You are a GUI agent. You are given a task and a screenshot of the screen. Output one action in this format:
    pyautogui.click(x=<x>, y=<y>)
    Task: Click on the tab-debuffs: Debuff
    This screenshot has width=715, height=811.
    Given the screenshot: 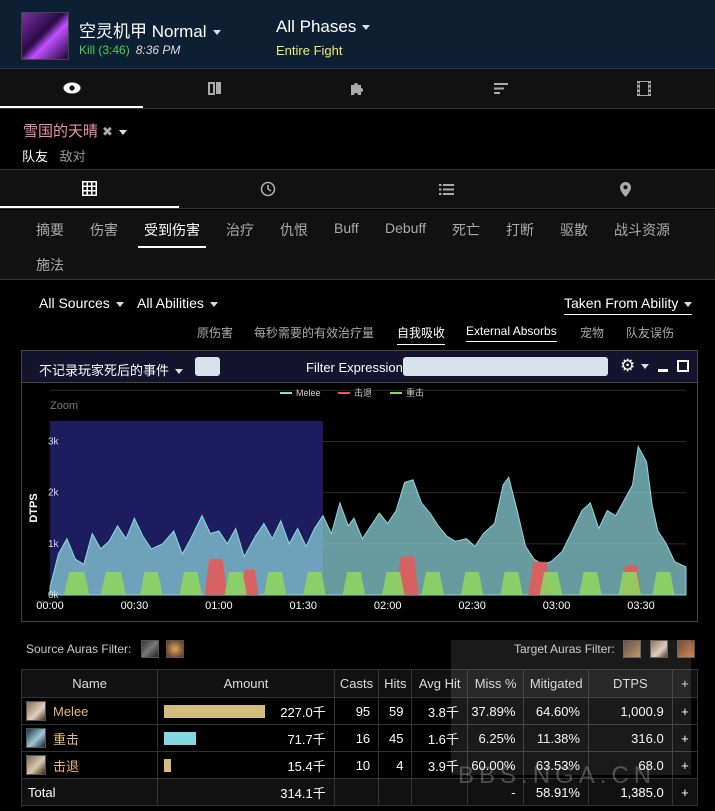 What is the action you would take?
    pyautogui.click(x=405, y=228)
    